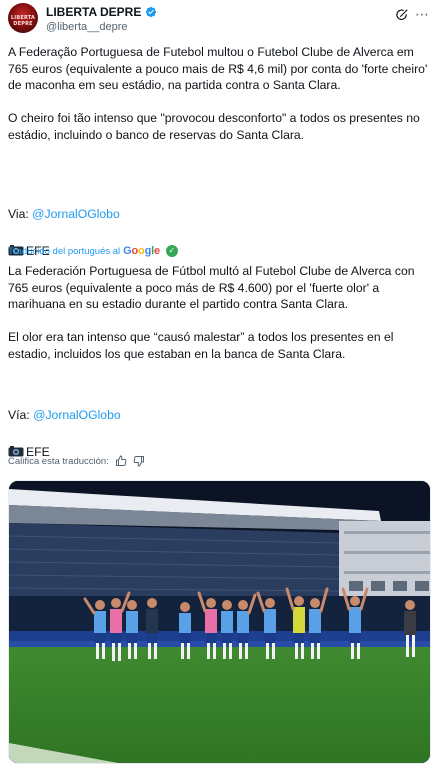 The image size is (439, 767). I want to click on handle: @liberta__depre, so click(87, 27).